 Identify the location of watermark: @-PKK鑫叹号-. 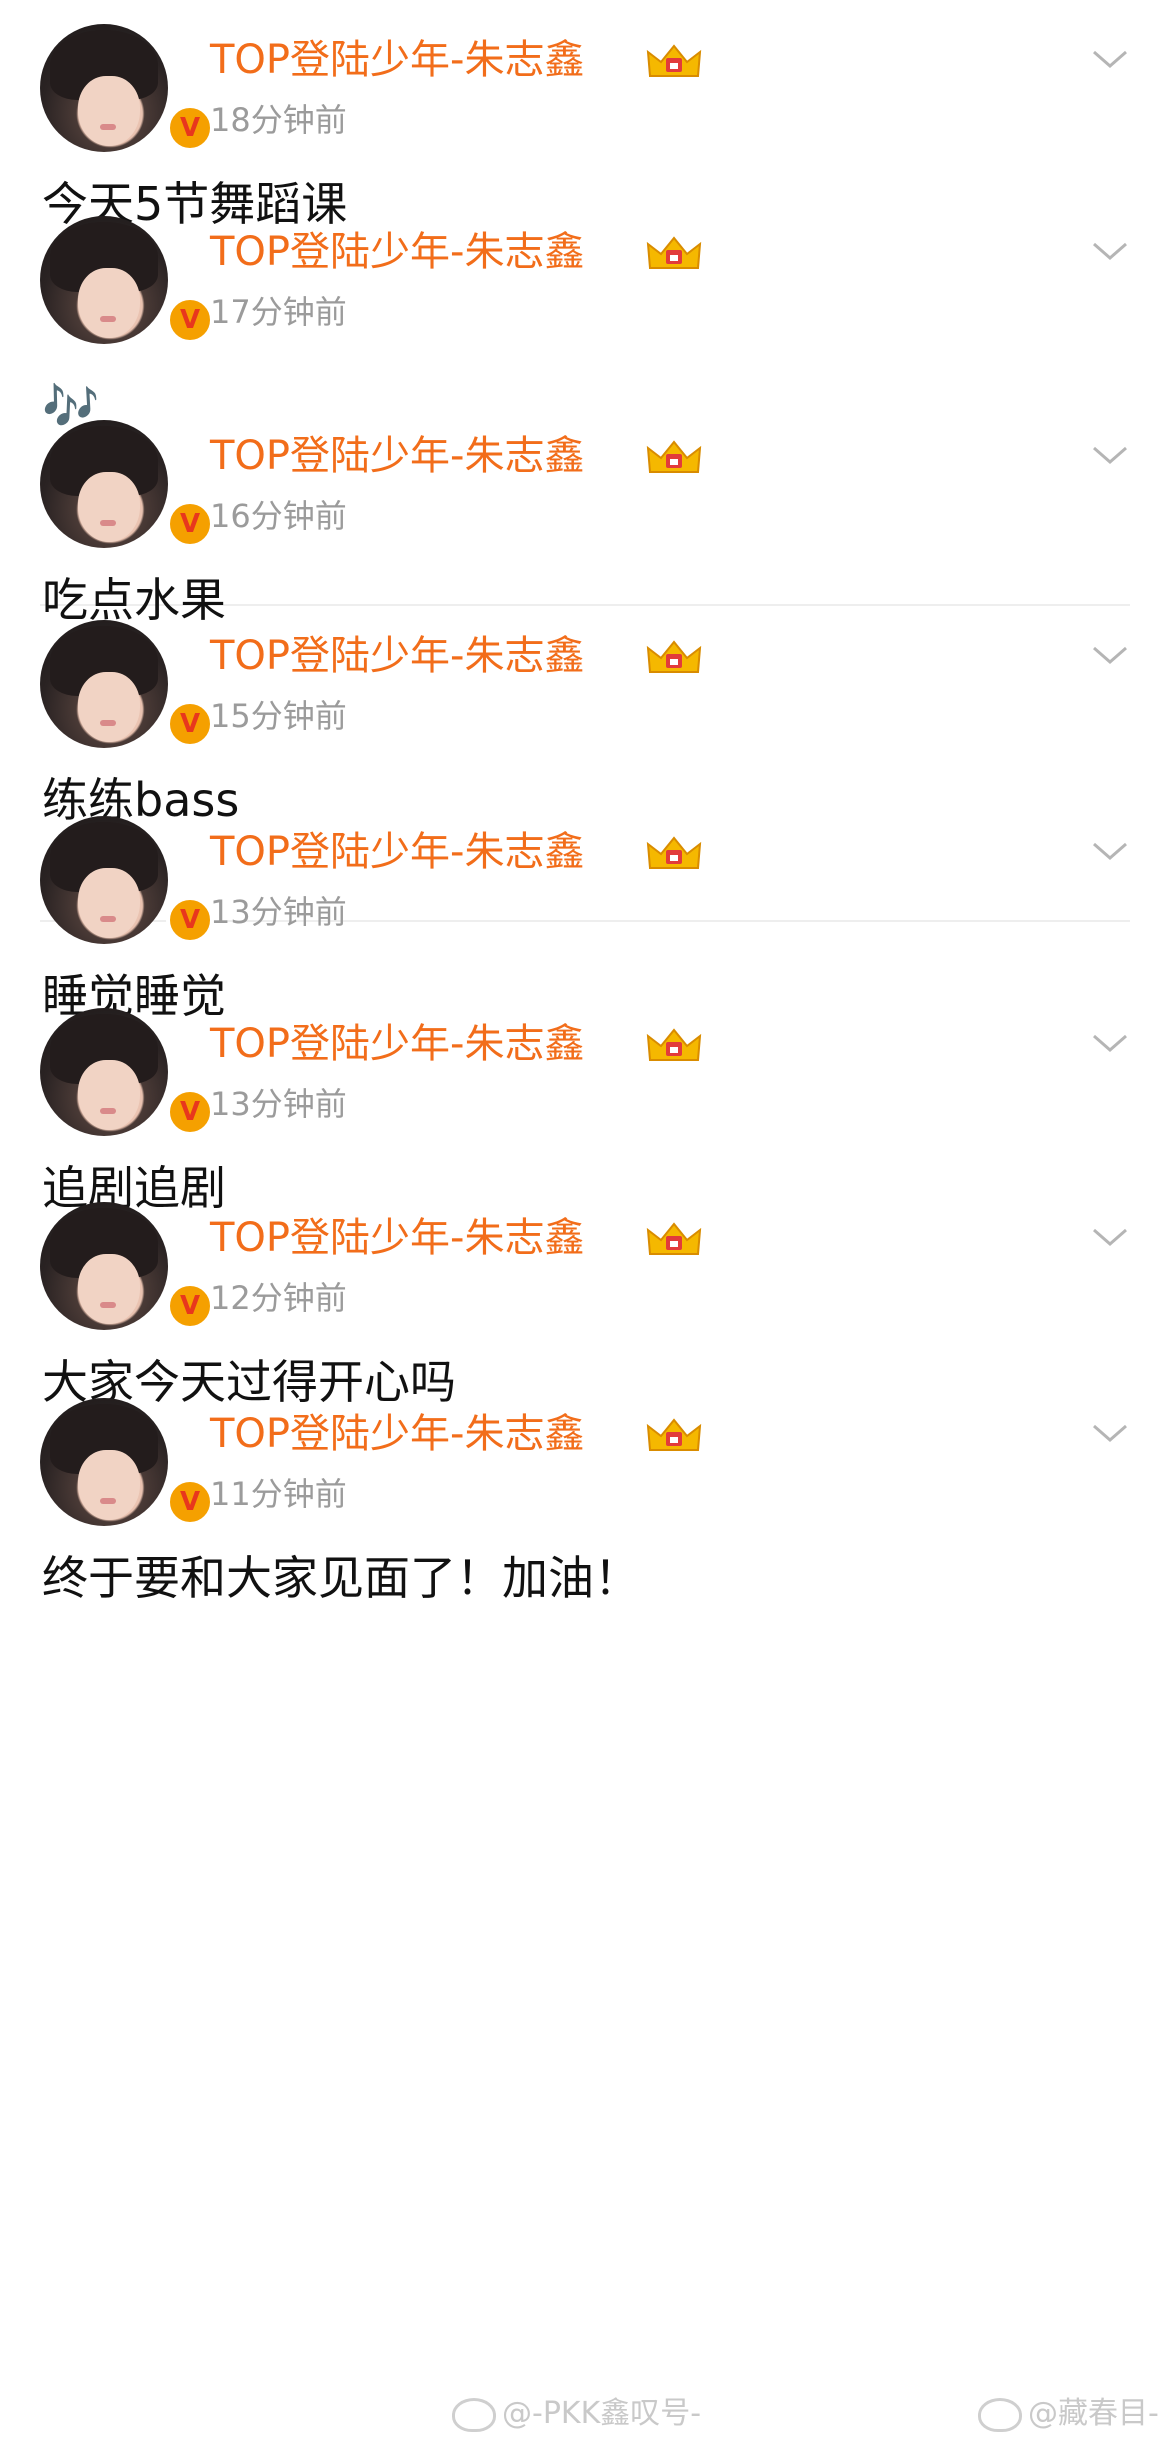
(576, 2414).